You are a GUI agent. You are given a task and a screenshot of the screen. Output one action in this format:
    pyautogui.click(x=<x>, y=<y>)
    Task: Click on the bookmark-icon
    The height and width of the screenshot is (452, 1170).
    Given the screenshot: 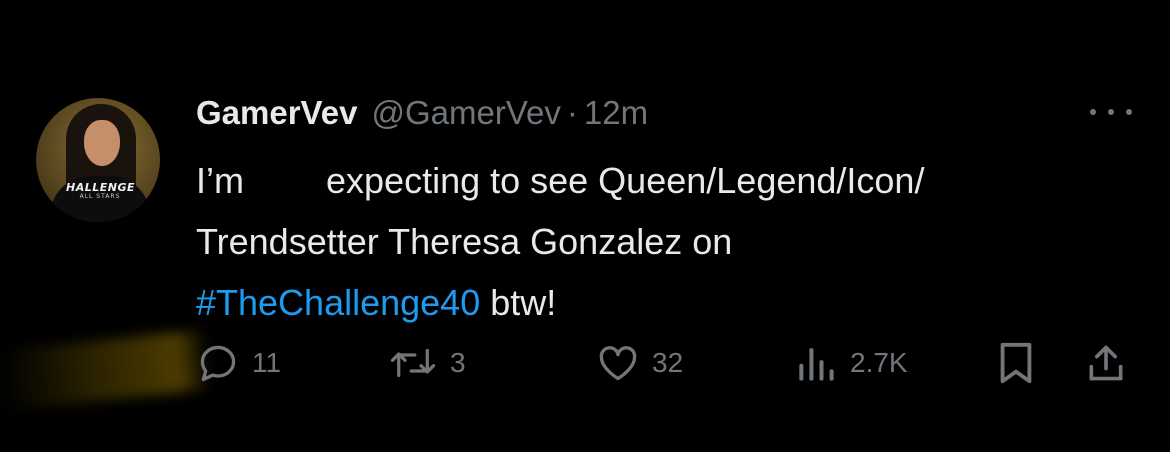 What is the action you would take?
    pyautogui.click(x=1016, y=363)
    